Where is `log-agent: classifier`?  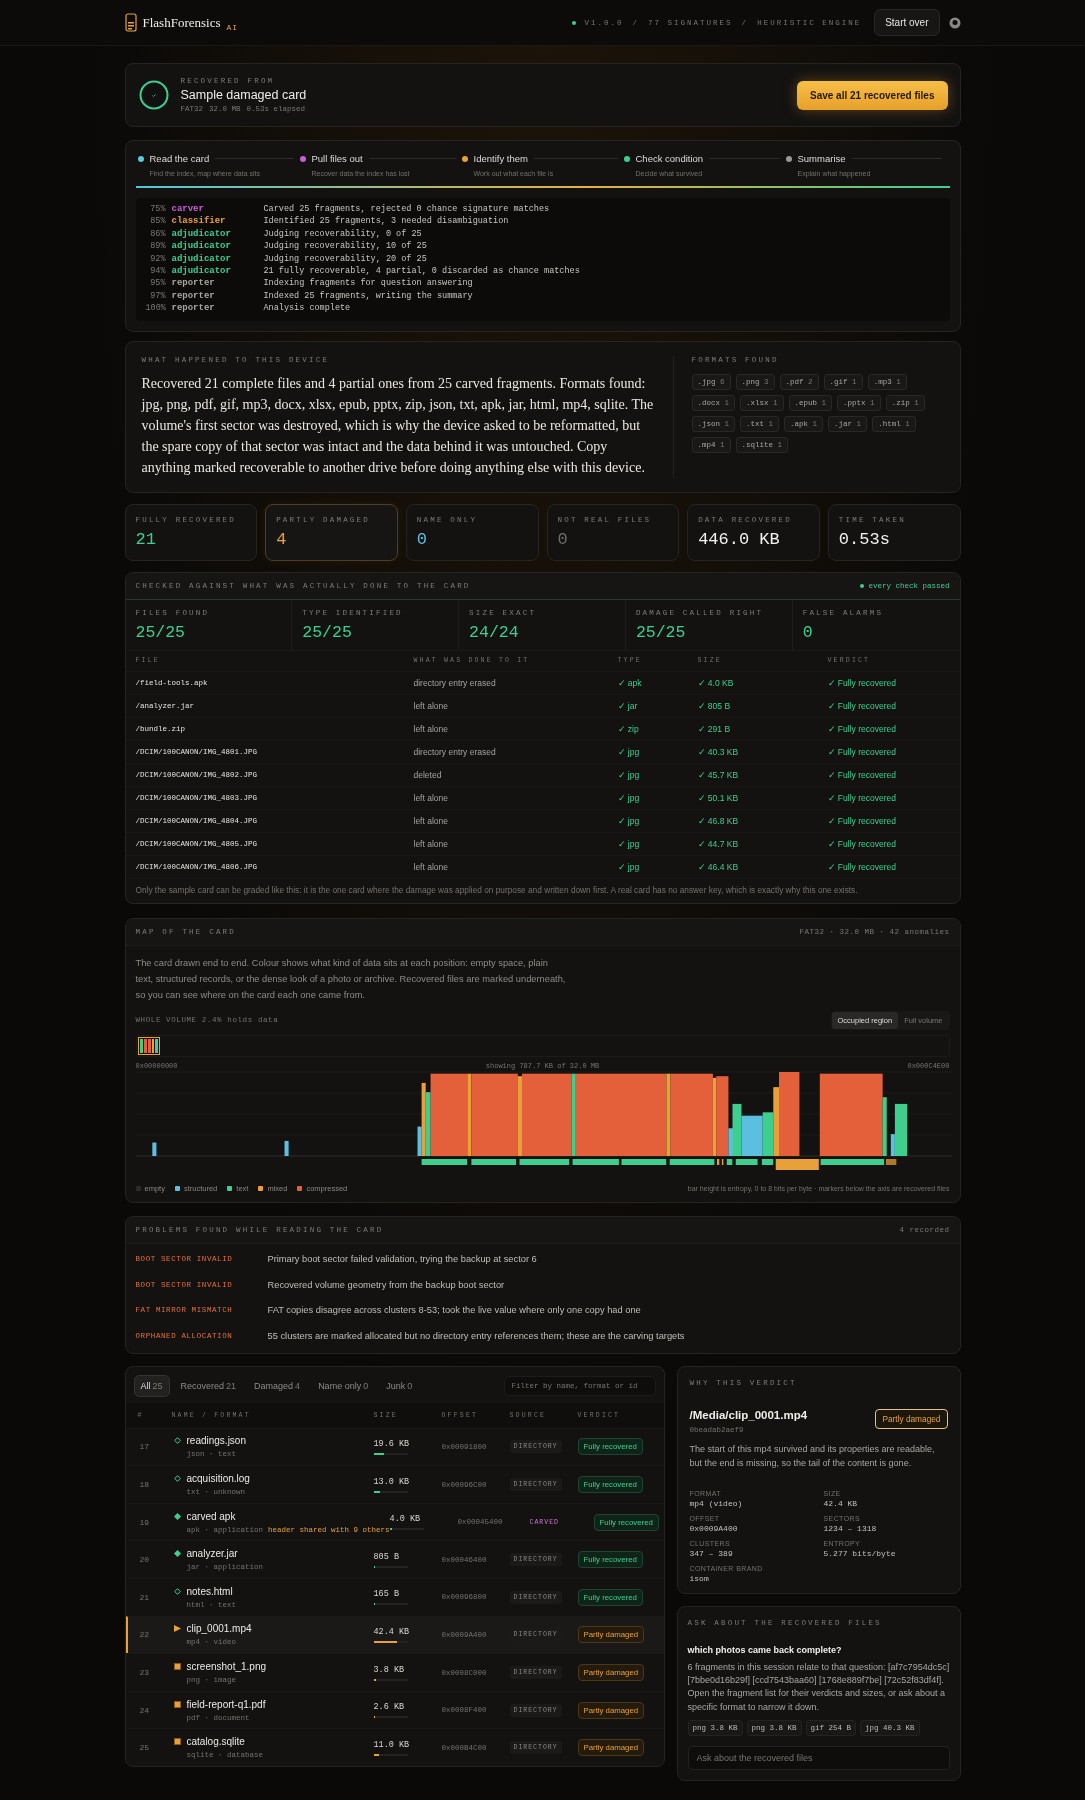 log-agent: classifier is located at coordinates (198, 221).